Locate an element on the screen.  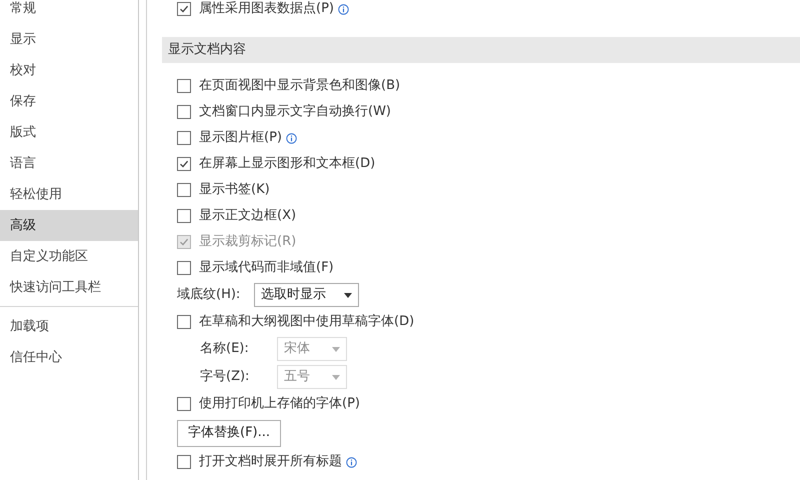
option-label: 显示书签(K) is located at coordinates (234, 190).